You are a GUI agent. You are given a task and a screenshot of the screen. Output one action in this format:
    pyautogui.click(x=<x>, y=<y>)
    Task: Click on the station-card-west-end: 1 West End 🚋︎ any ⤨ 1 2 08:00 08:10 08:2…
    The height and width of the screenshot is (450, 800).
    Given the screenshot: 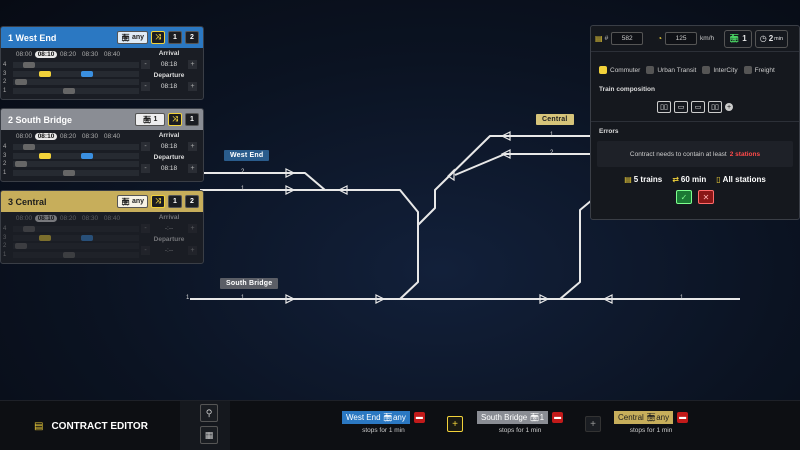 What is the action you would take?
    pyautogui.click(x=102, y=63)
    